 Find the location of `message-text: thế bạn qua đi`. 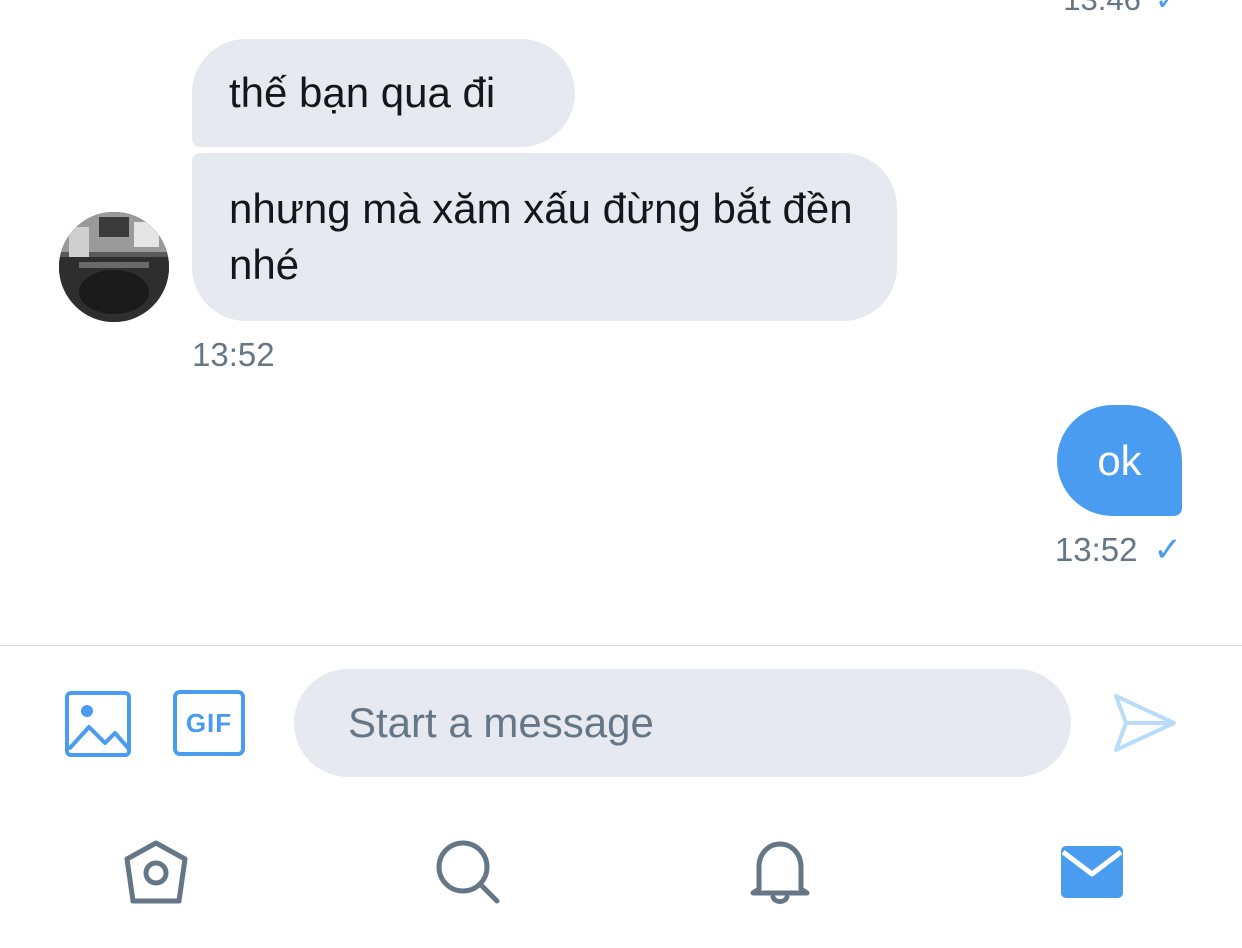

message-text: thế bạn qua đi is located at coordinates (362, 92).